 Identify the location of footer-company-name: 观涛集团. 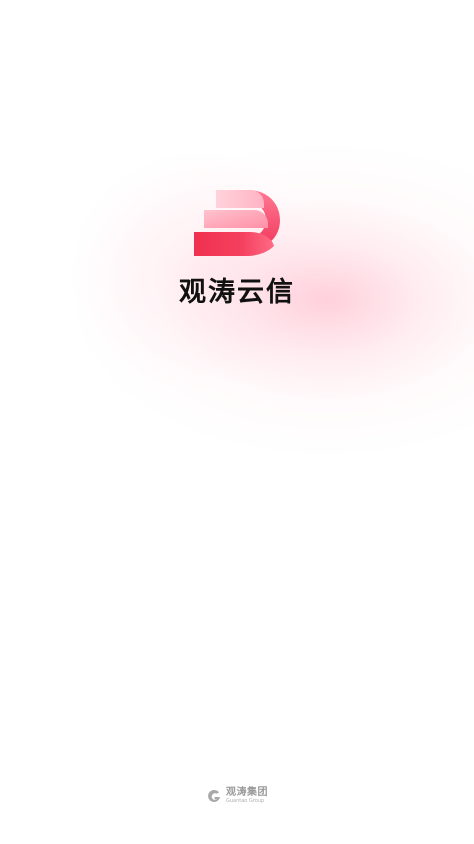
(247, 792).